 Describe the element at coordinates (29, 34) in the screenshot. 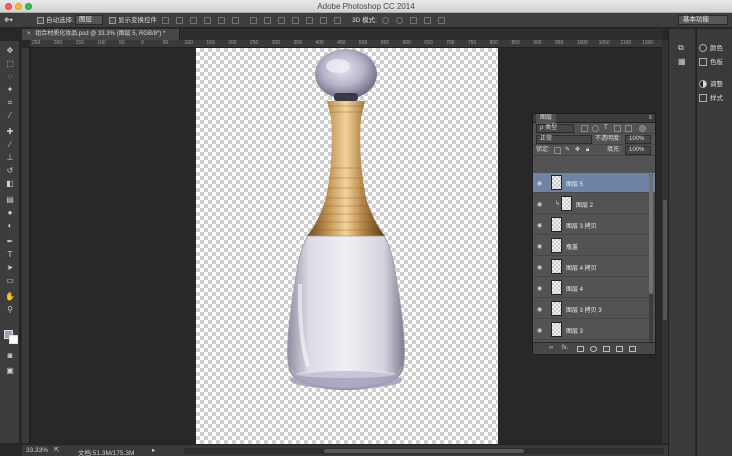

I see `document-tab-close-icon: ×` at that location.